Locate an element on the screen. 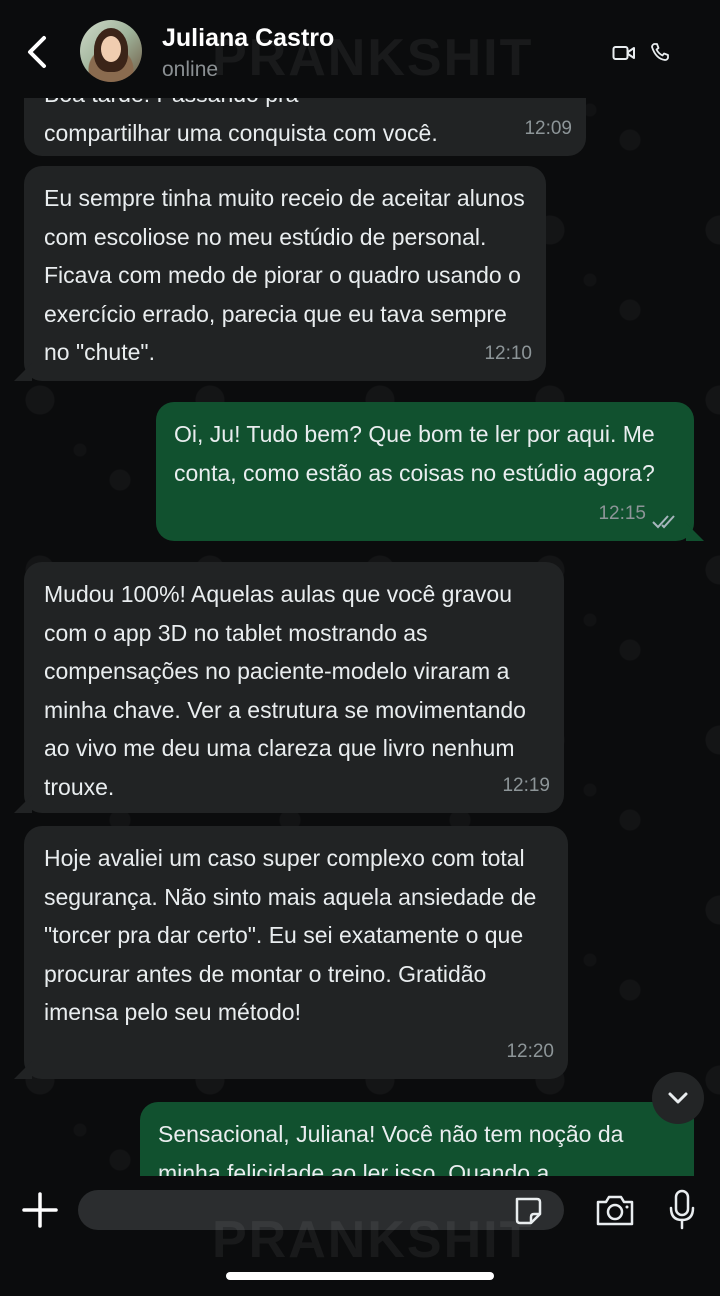  back-chevron-icon is located at coordinates (37, 52).